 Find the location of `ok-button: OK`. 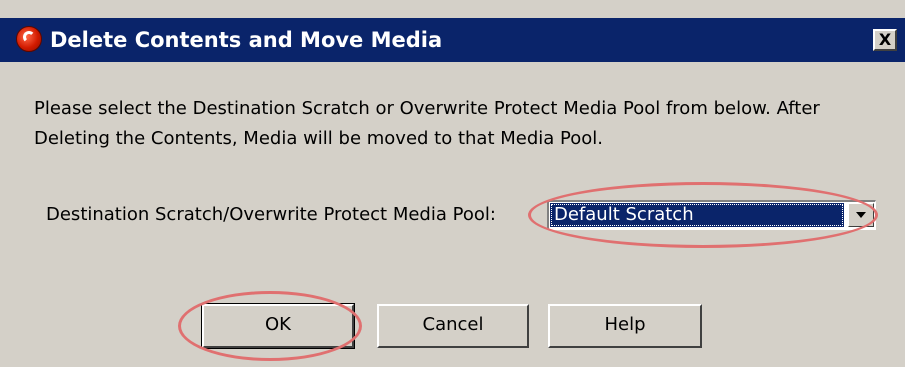

ok-button: OK is located at coordinates (278, 326).